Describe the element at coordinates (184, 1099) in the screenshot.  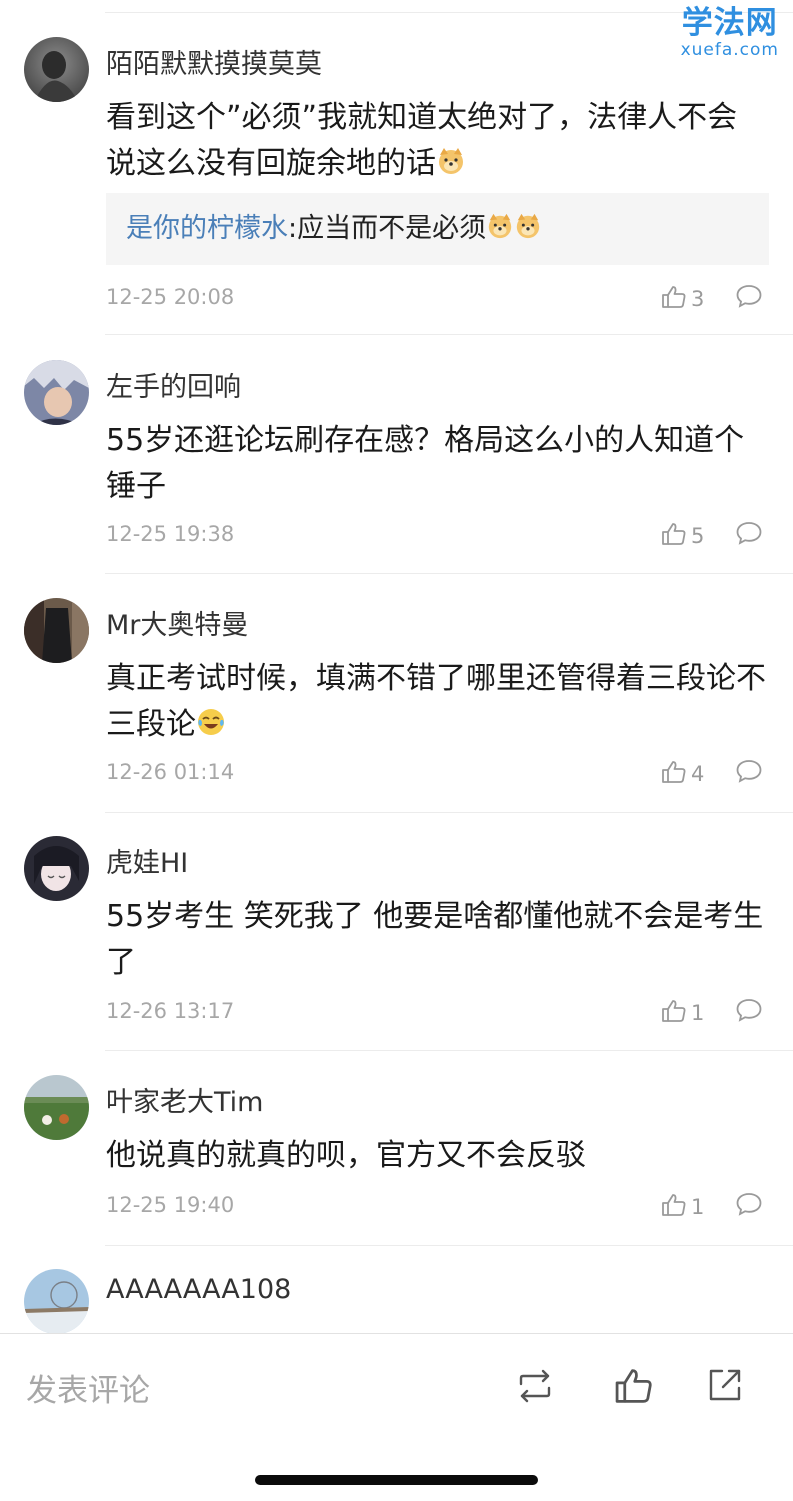
I see `username: 叶家老大Tim` at that location.